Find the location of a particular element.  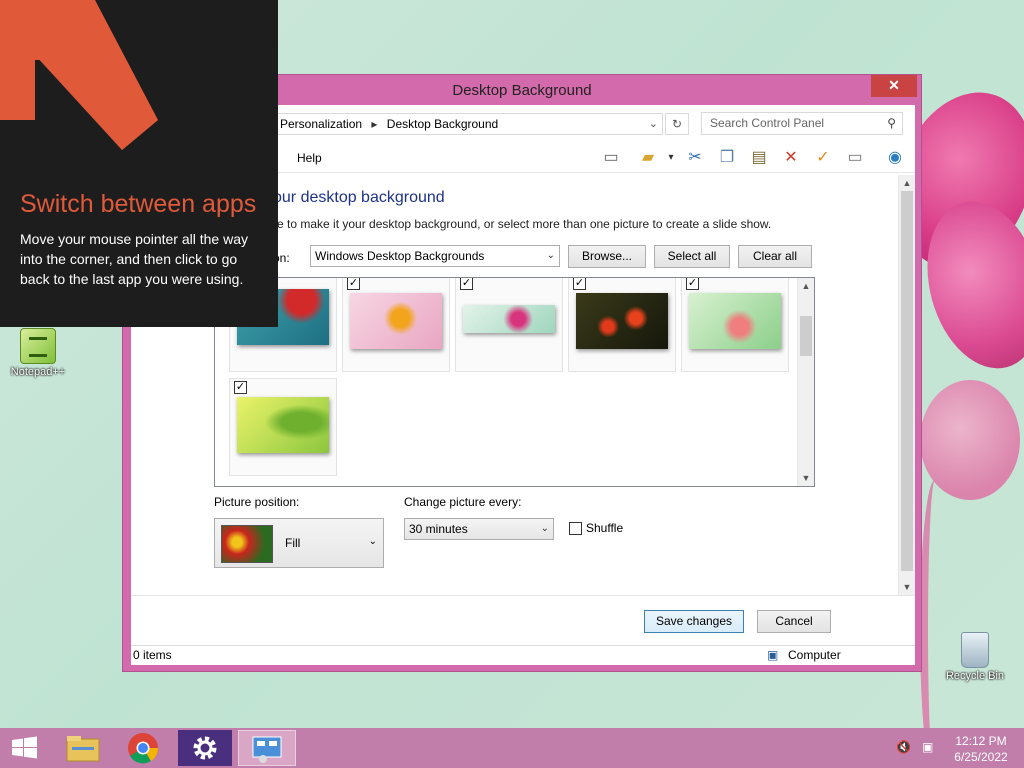

taskbar-clock: 12:12 PM 6/25/2022 is located at coordinates (981, 749).